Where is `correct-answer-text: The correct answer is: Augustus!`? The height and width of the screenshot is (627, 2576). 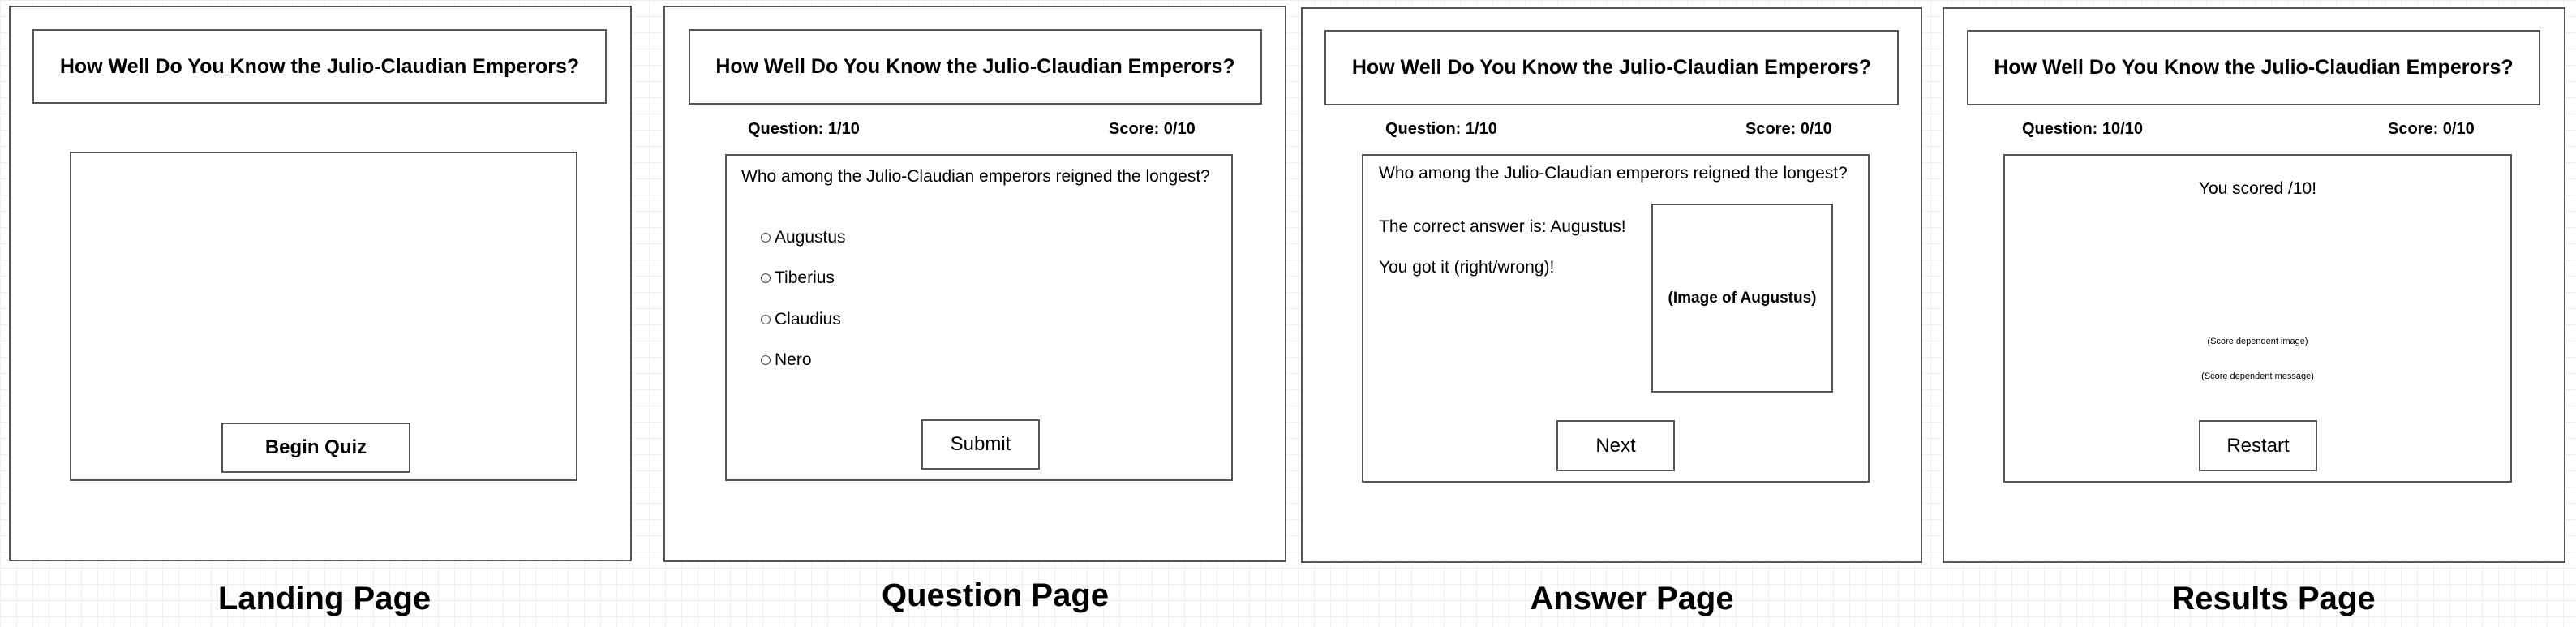
correct-answer-text: The correct answer is: Augustus! is located at coordinates (1502, 226).